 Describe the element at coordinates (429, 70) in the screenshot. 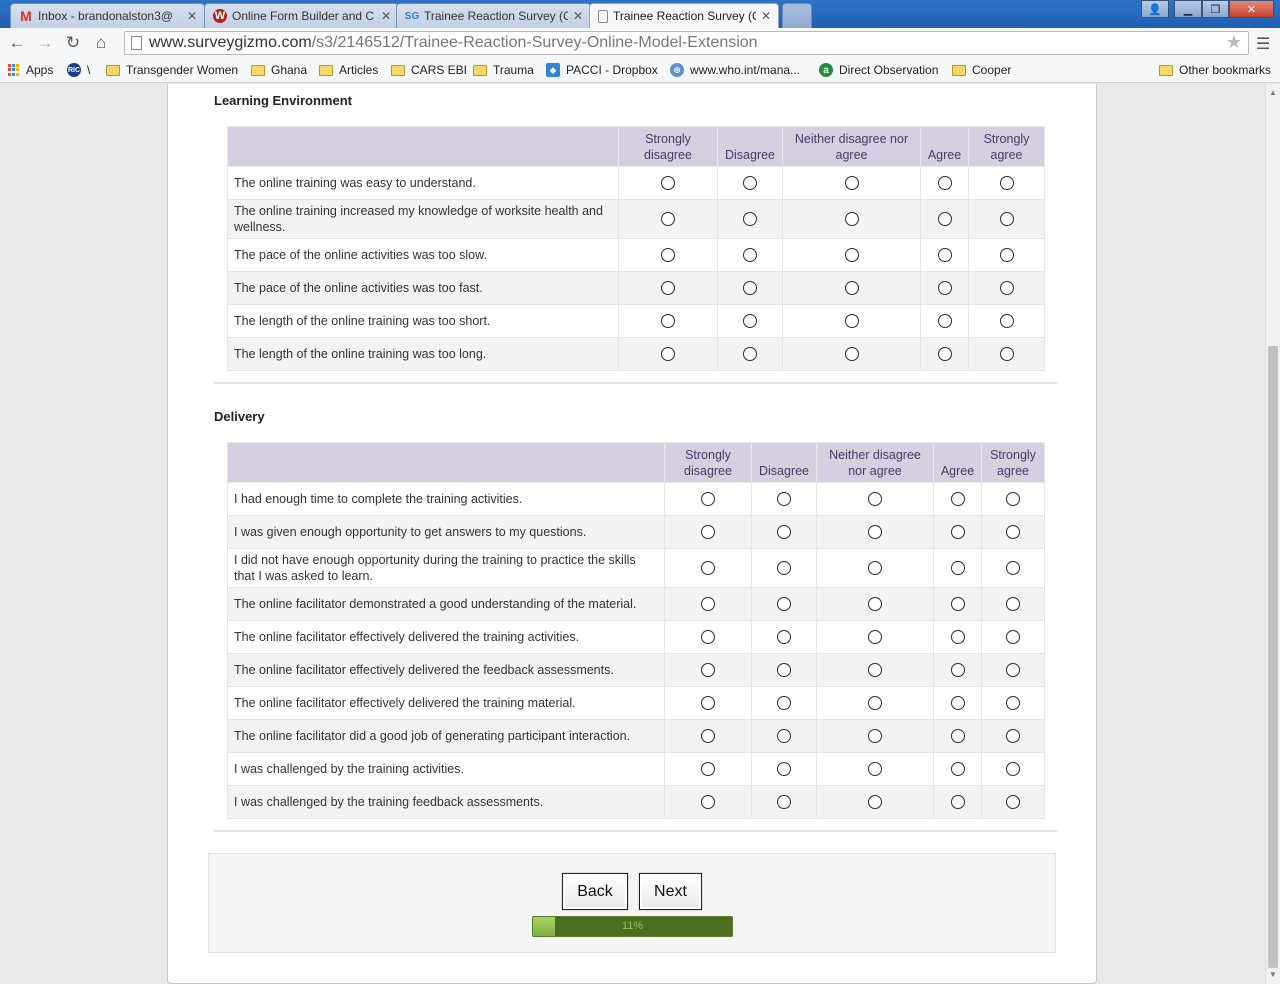

I see `bookmark-cars-ebi: CARS EBI` at that location.